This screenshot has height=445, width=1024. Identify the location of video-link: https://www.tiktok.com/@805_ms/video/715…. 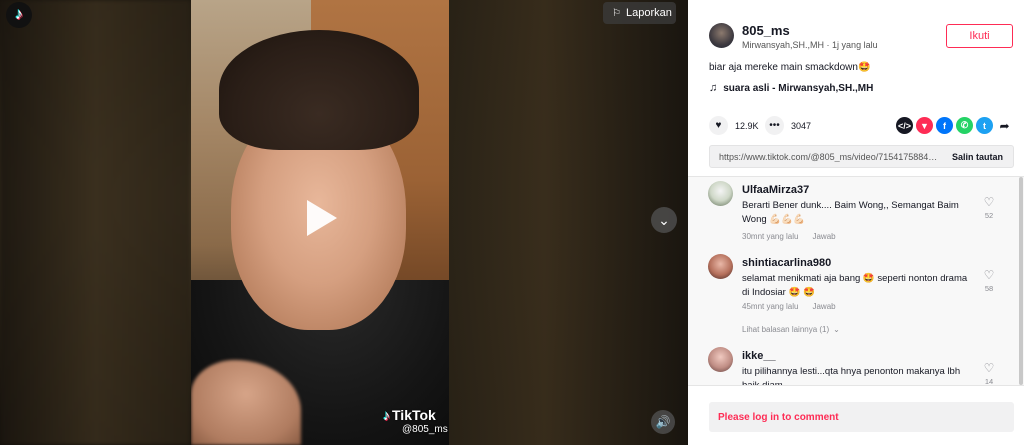
(825, 157).